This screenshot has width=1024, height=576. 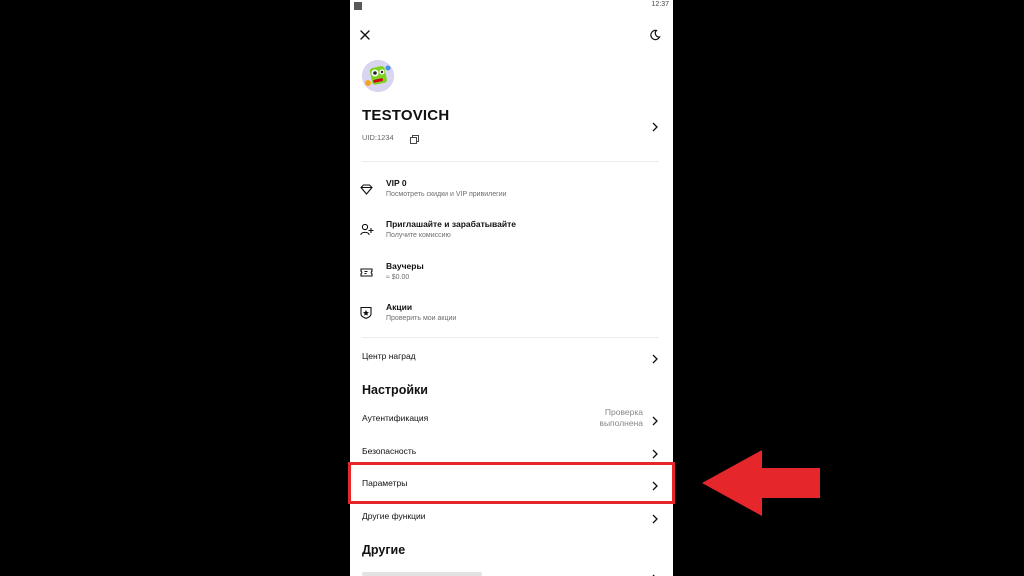 What do you see at coordinates (511, 452) in the screenshot?
I see `settings-item-security: Безопасность` at bounding box center [511, 452].